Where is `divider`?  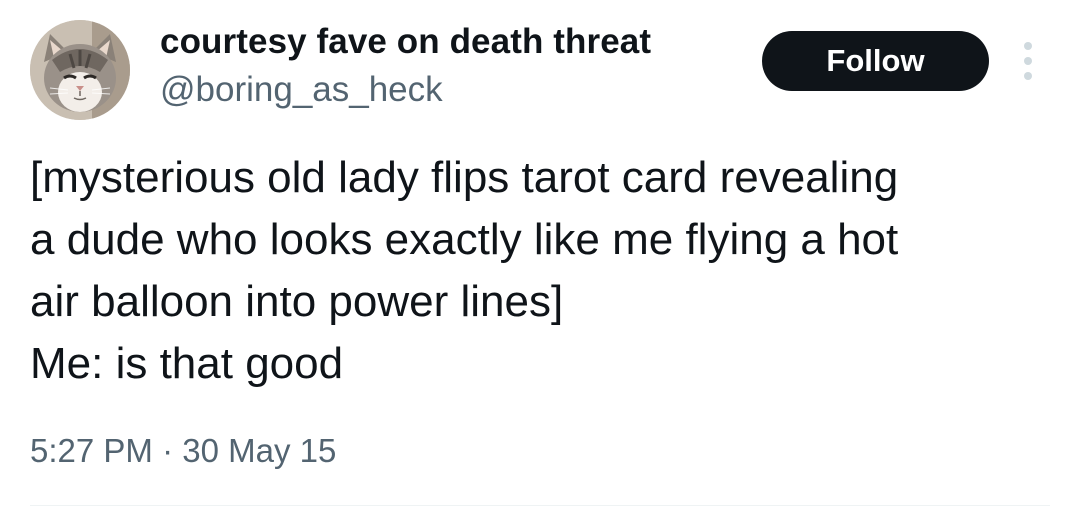 divider is located at coordinates (540, 505).